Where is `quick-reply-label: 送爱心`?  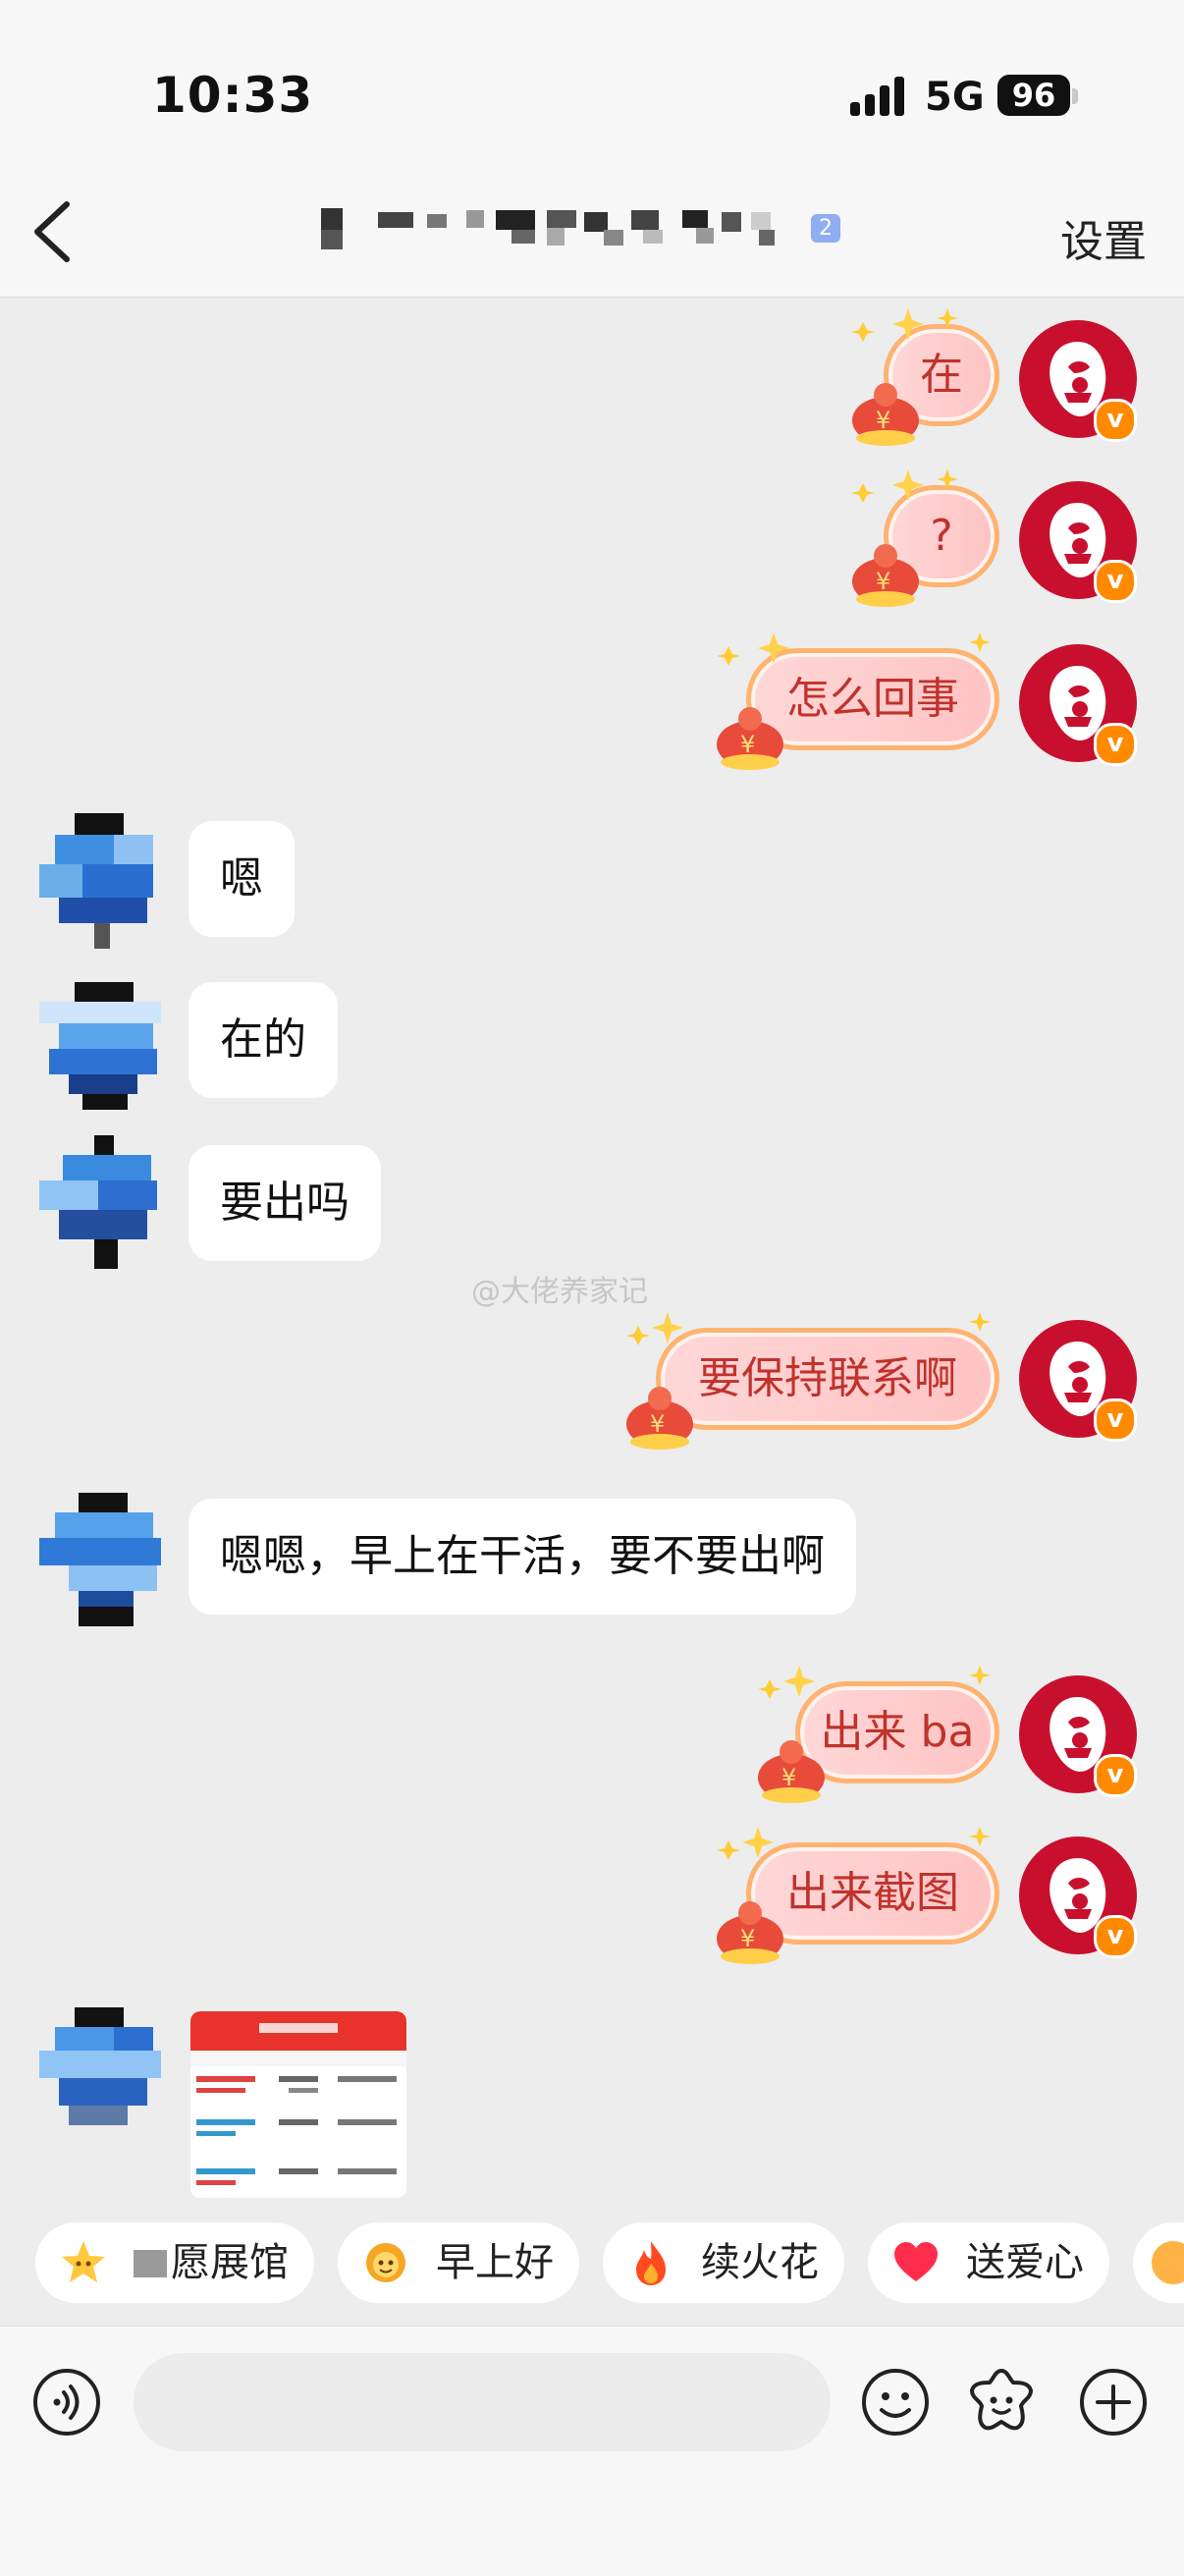 quick-reply-label: 送爱心 is located at coordinates (1025, 2262).